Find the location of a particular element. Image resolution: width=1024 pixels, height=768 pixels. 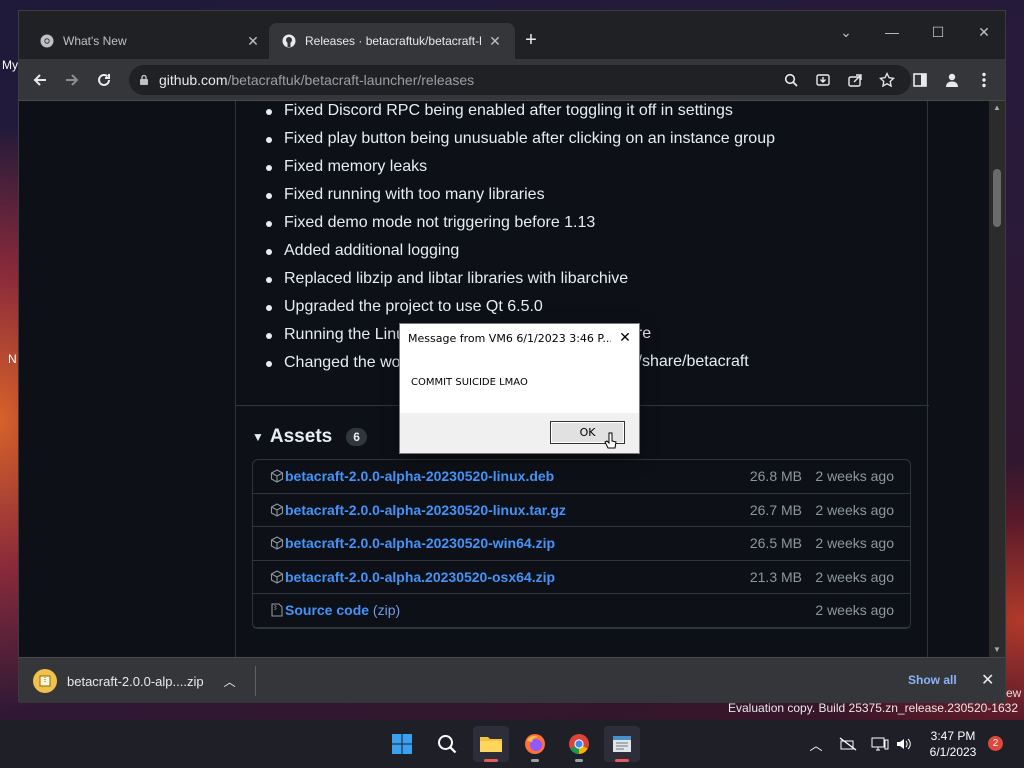

asset-link: betacraft-2.0.0-alpha-20230520-linux.deb is located at coordinates (498, 476).